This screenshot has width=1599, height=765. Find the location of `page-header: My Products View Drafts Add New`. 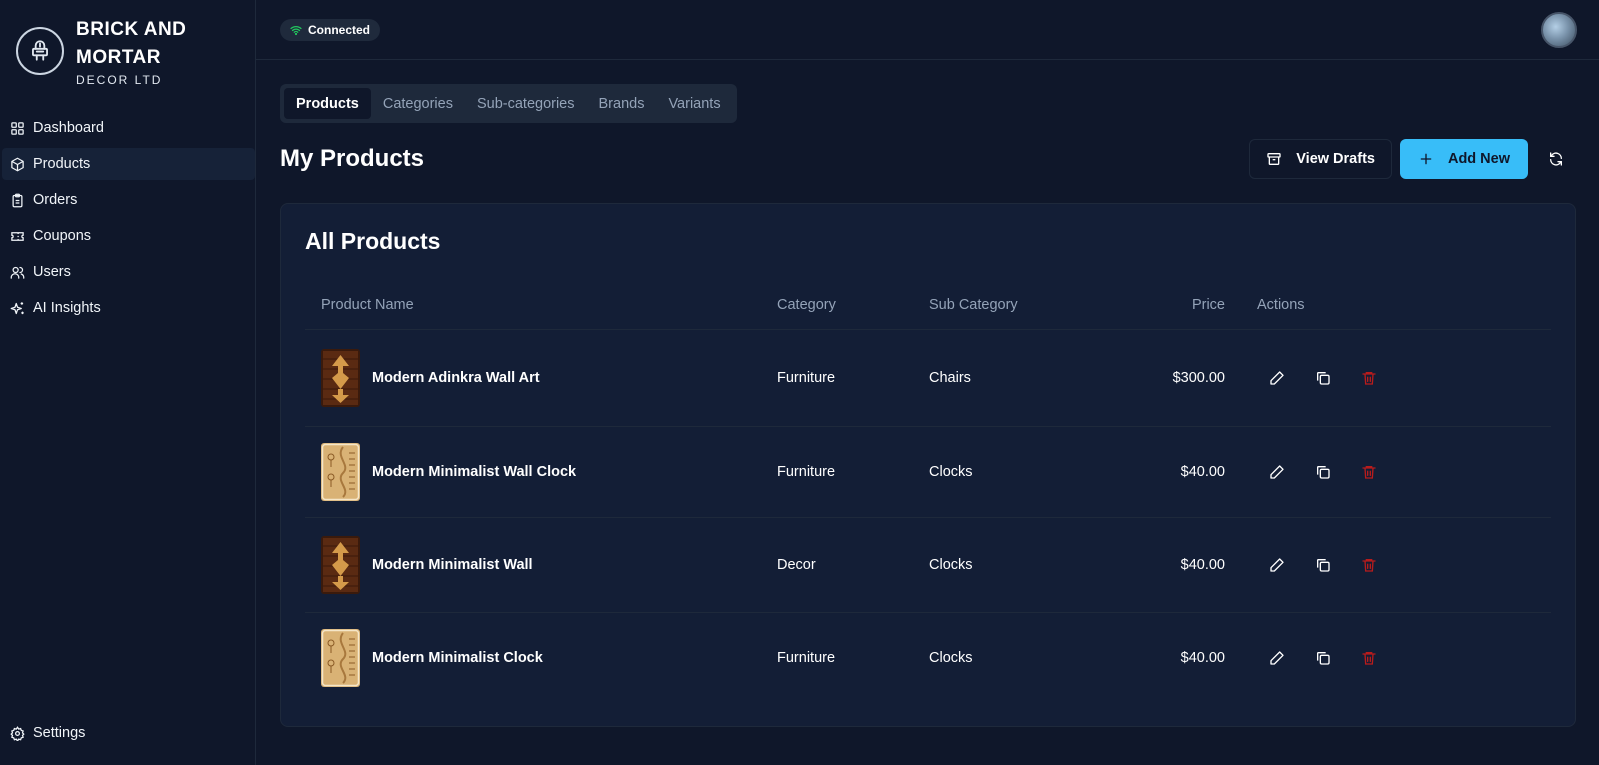

page-header: My Products View Drafts Add New is located at coordinates (928, 159).